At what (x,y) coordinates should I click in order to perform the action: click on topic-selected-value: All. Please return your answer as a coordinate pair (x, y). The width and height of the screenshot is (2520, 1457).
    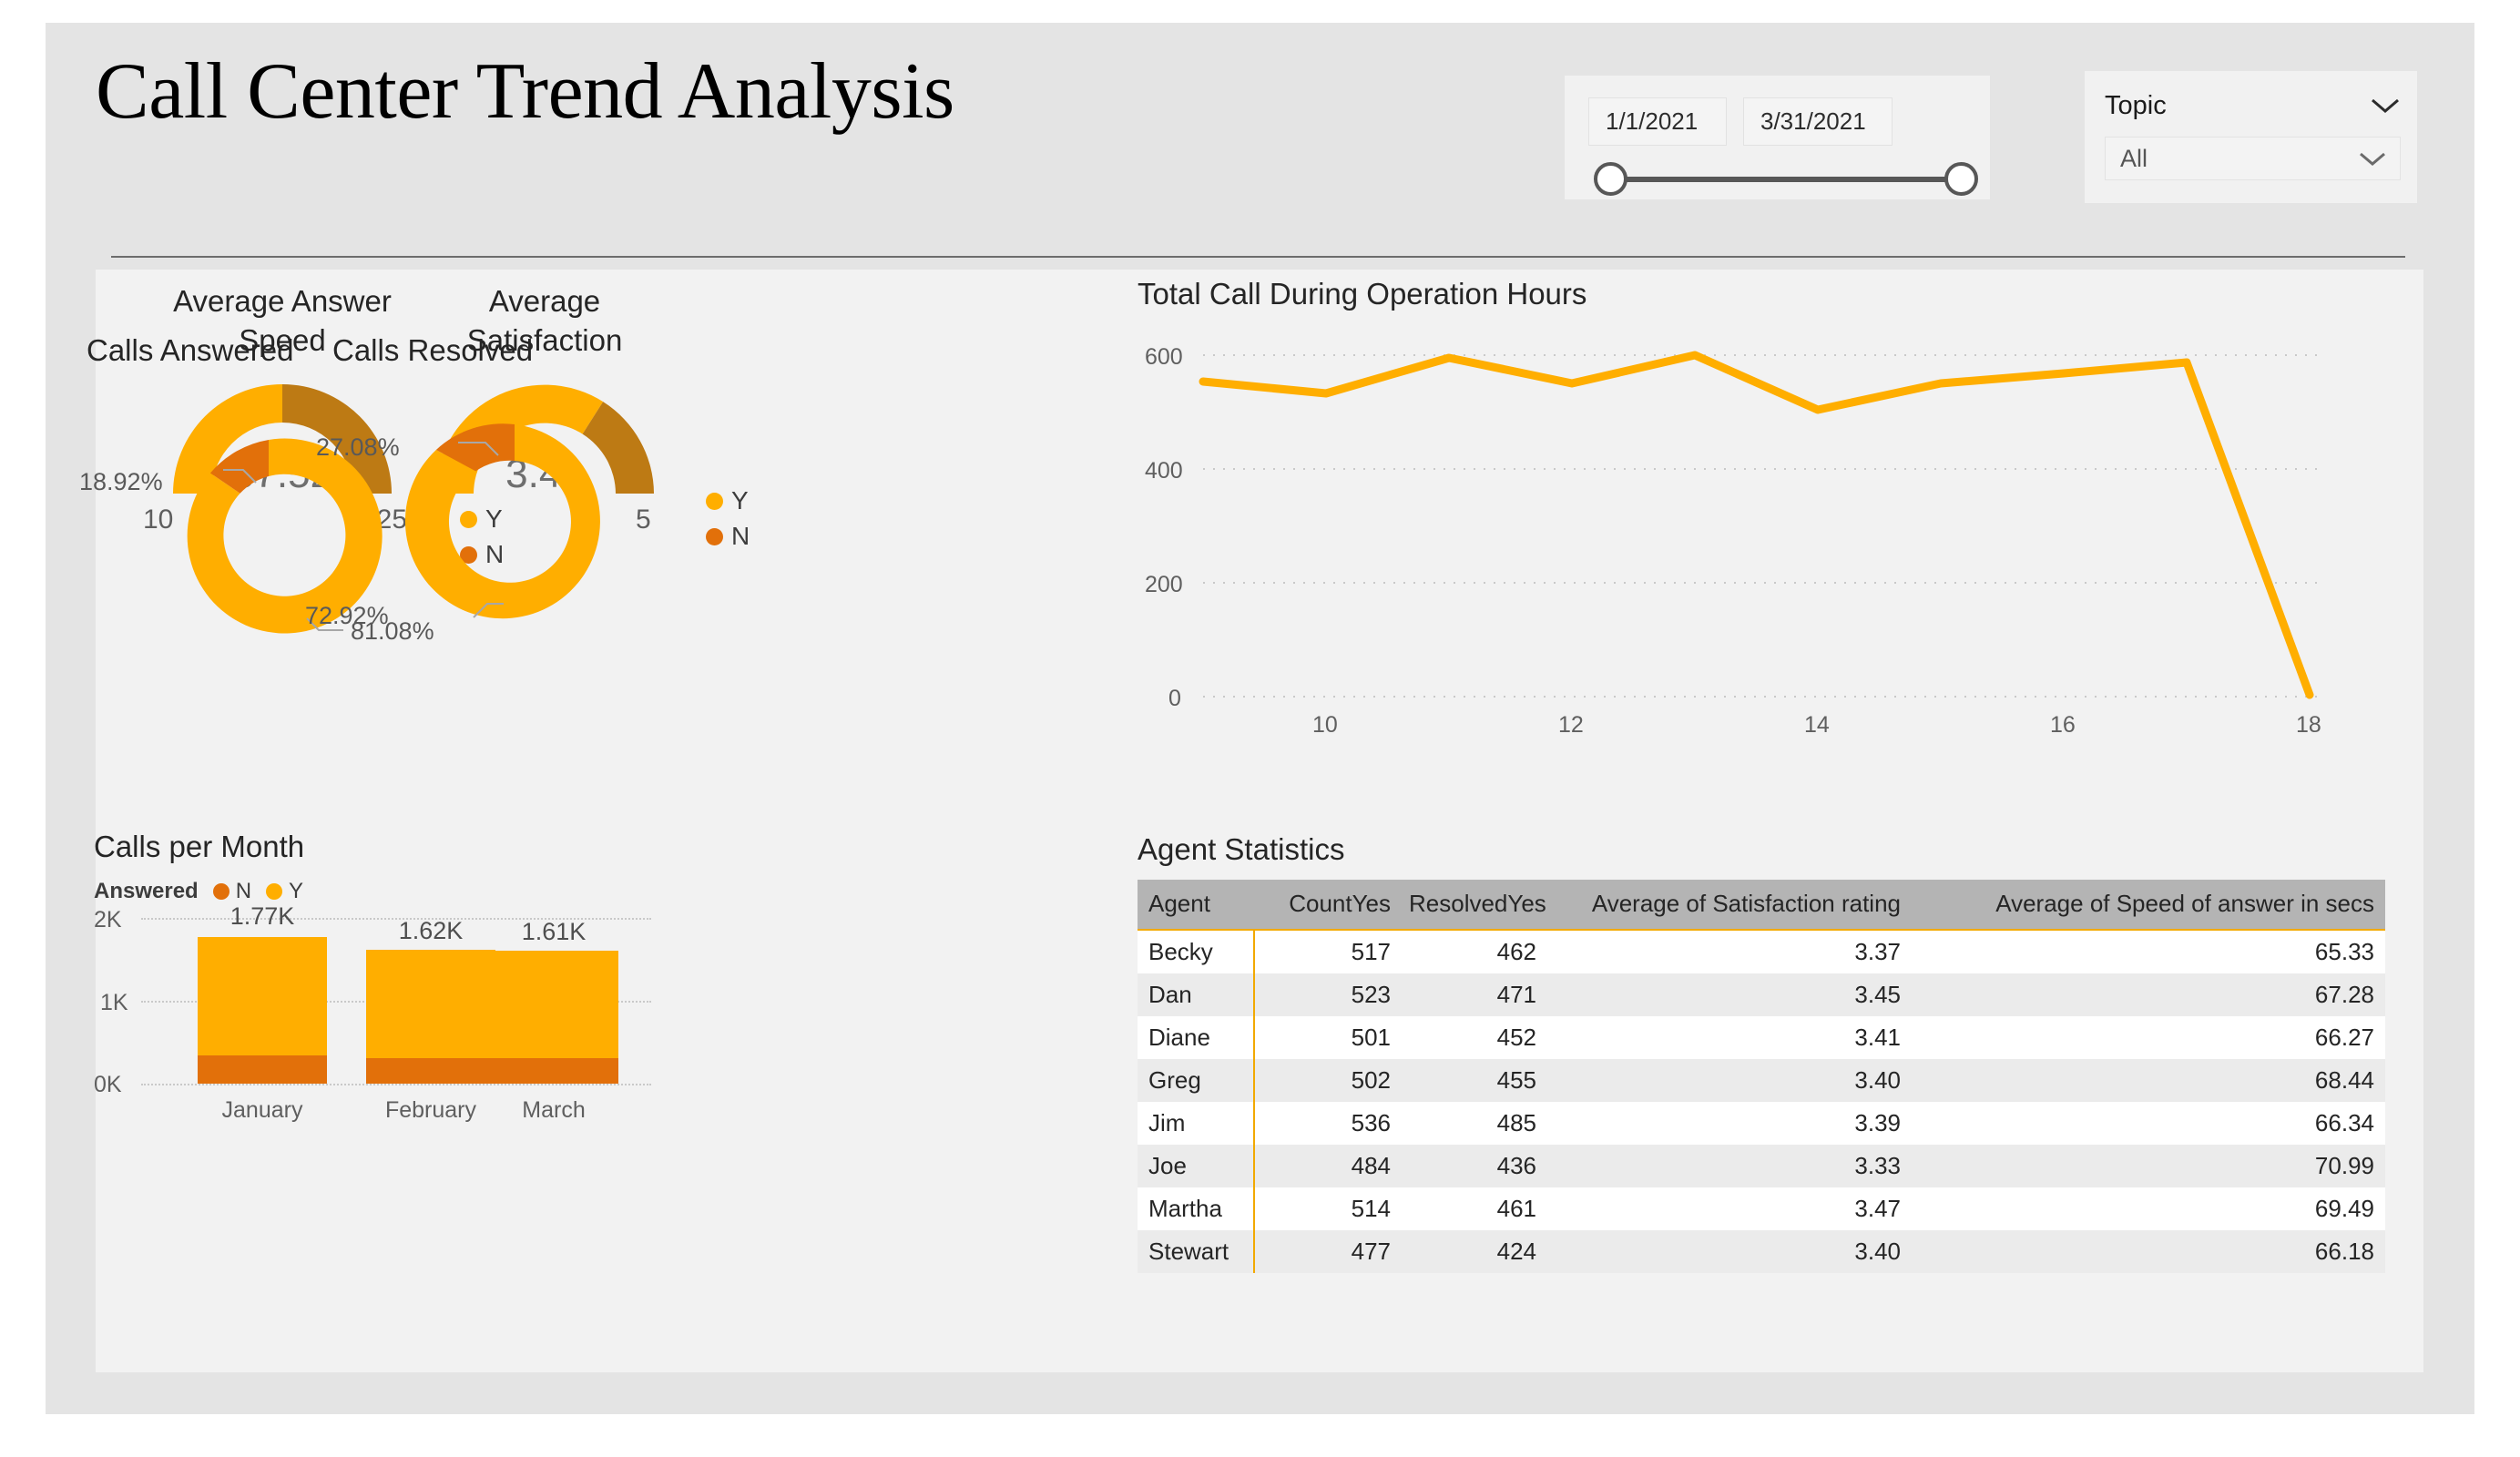
    Looking at the image, I should click on (2134, 158).